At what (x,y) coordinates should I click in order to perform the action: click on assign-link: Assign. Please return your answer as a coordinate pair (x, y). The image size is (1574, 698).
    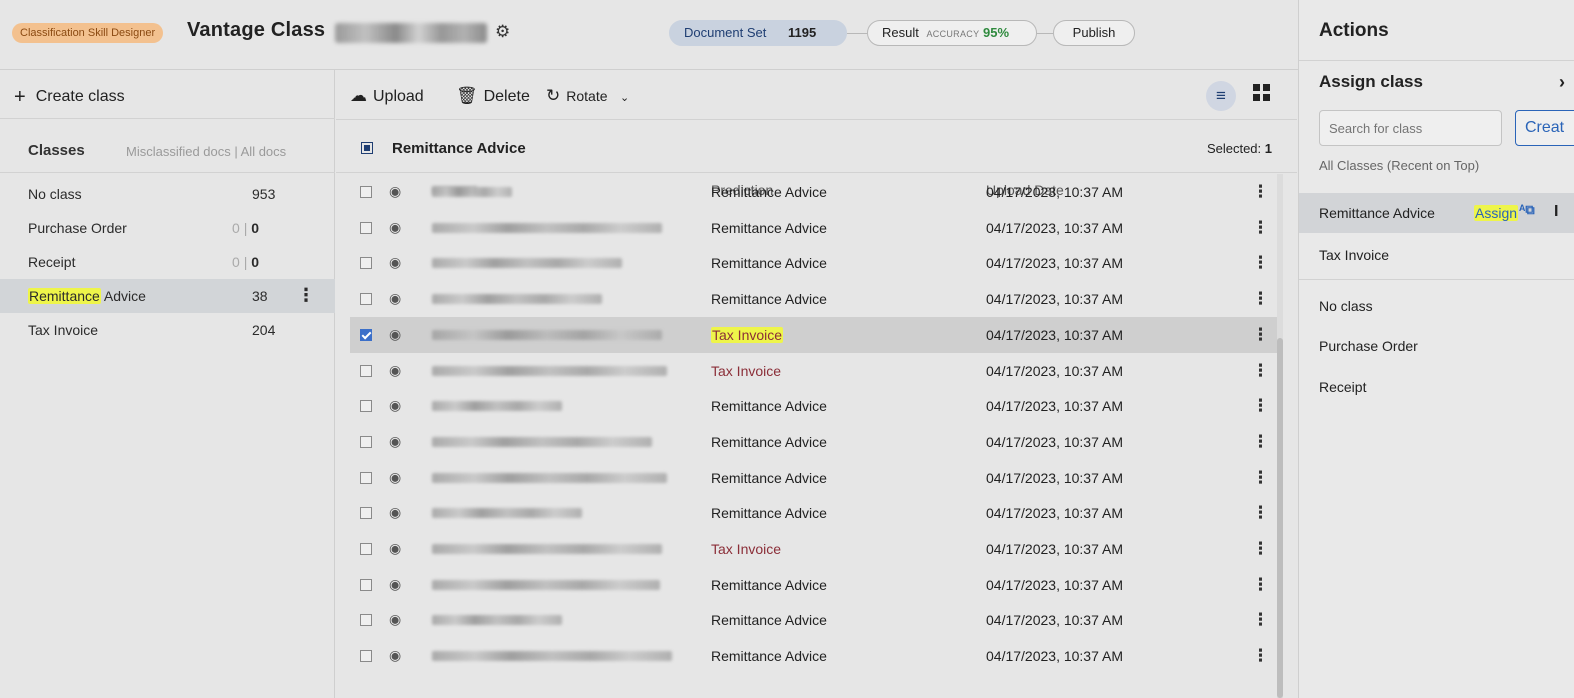
    Looking at the image, I should click on (1496, 213).